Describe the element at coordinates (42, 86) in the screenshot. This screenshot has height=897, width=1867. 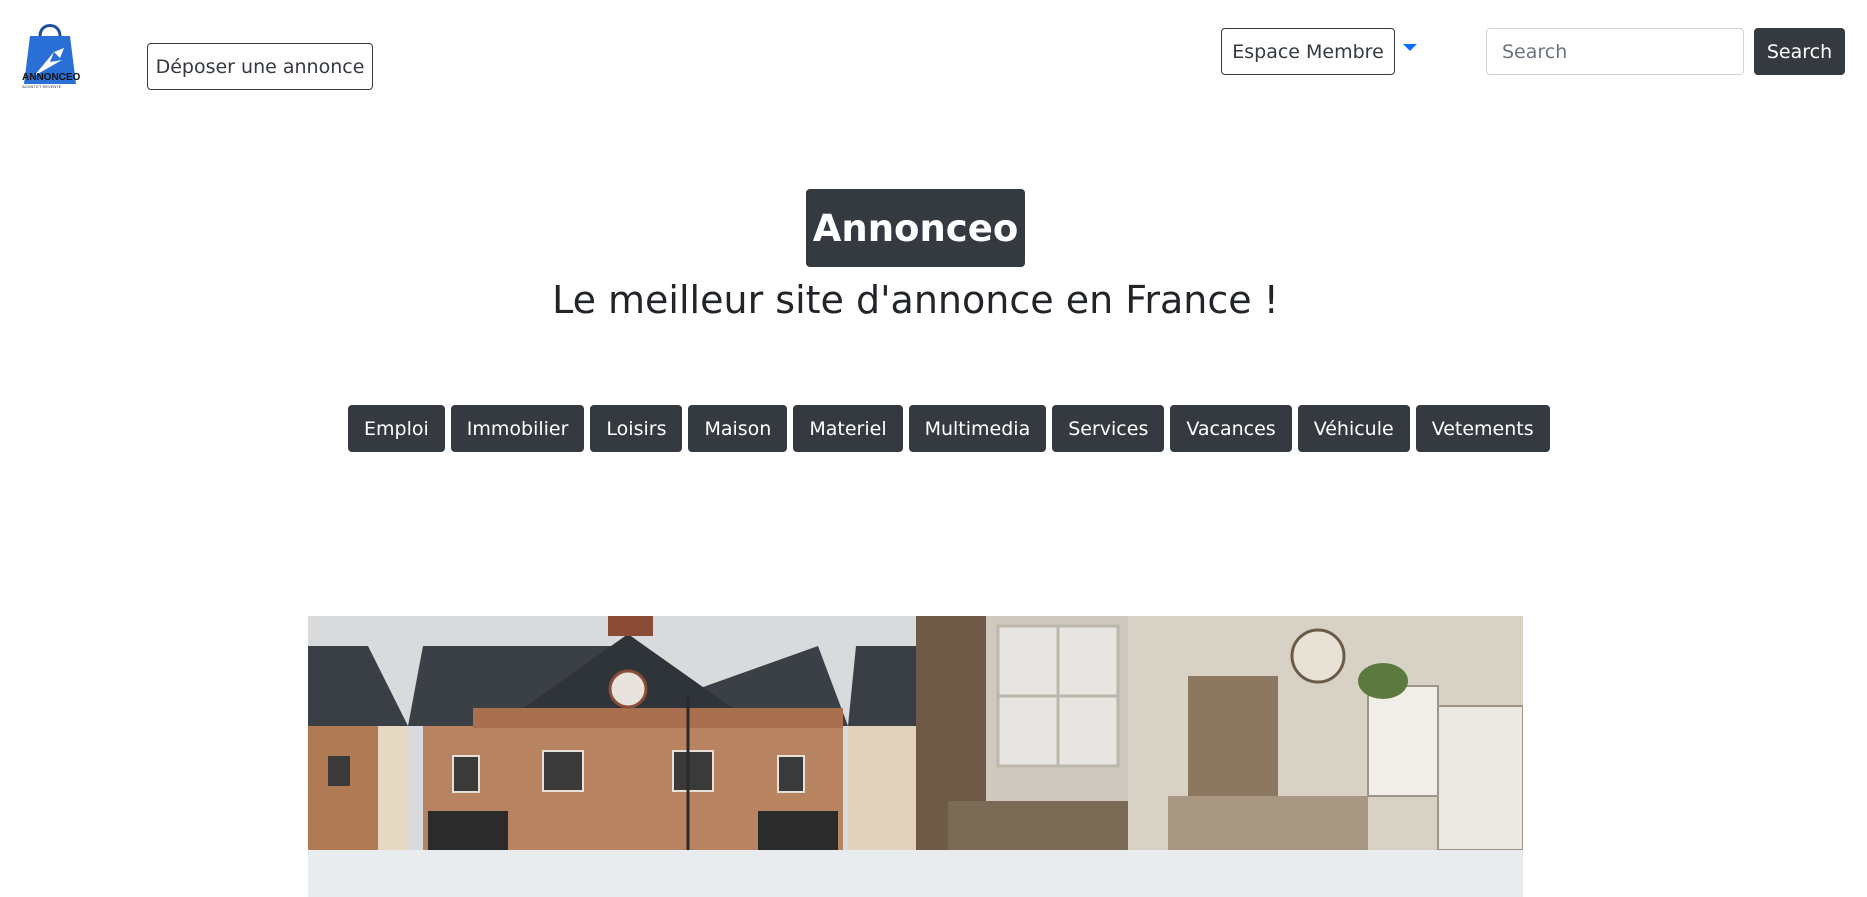
I see `logo-subtext: ACHAT ET REVENTE` at that location.